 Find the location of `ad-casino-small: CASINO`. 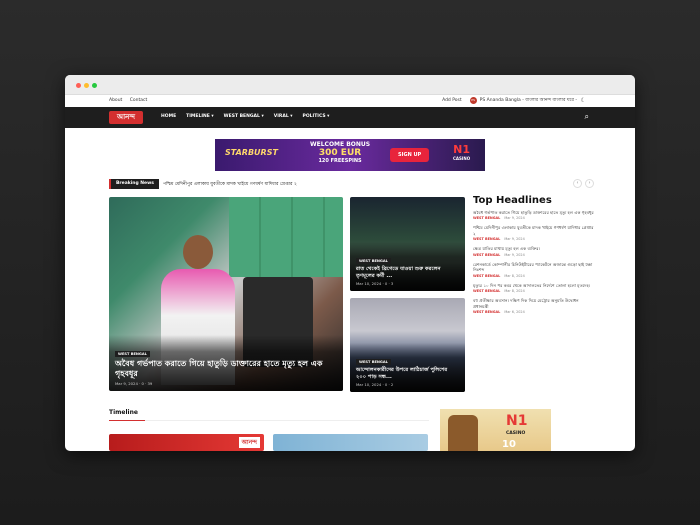

ad-casino-small: CASINO is located at coordinates (462, 158).